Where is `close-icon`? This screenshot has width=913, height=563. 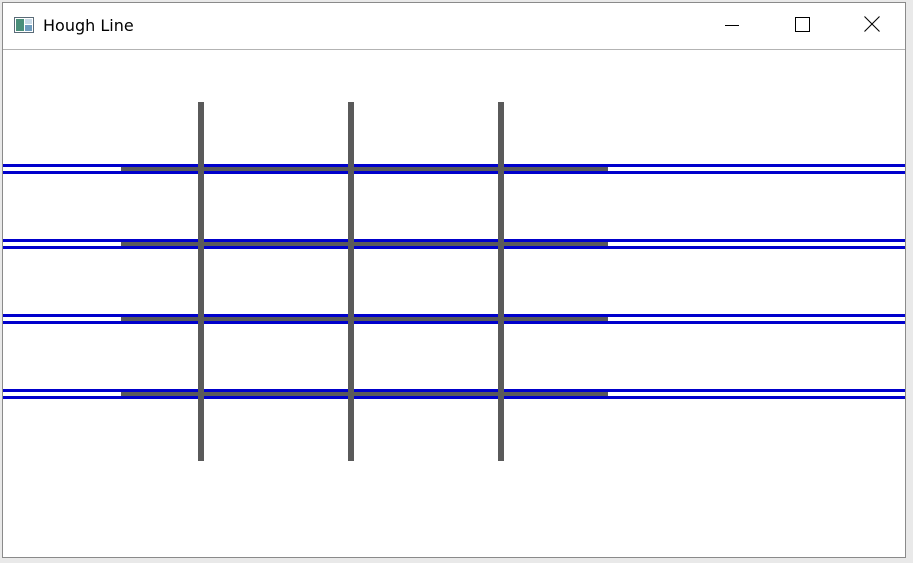 close-icon is located at coordinates (872, 26).